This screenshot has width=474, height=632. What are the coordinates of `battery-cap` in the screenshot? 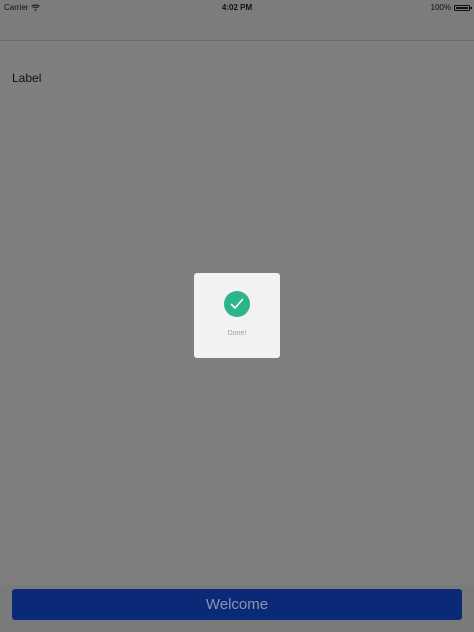 It's located at (471, 7).